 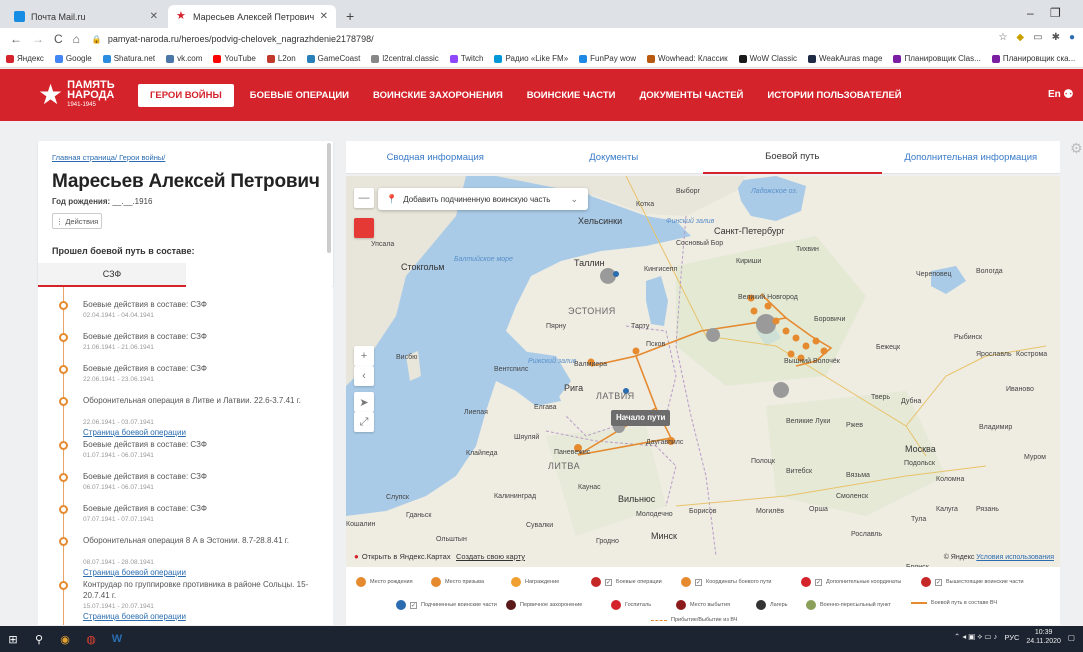 I want to click on back-icon: ←, so click(x=16, y=39).